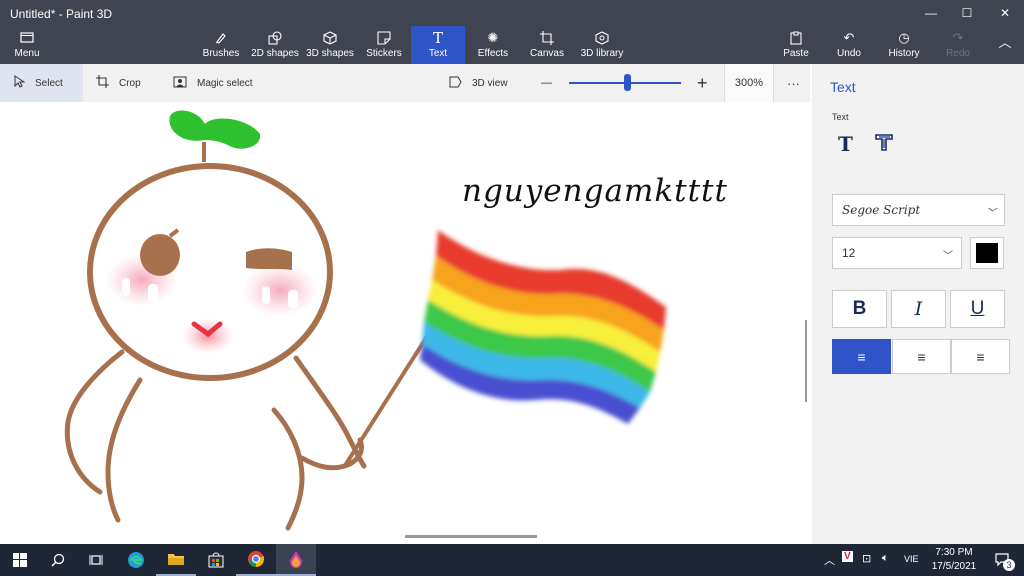  Describe the element at coordinates (512, 13) in the screenshot. I see `title-bar: Untitled* - Paint 3D — ☐ ✕` at that location.